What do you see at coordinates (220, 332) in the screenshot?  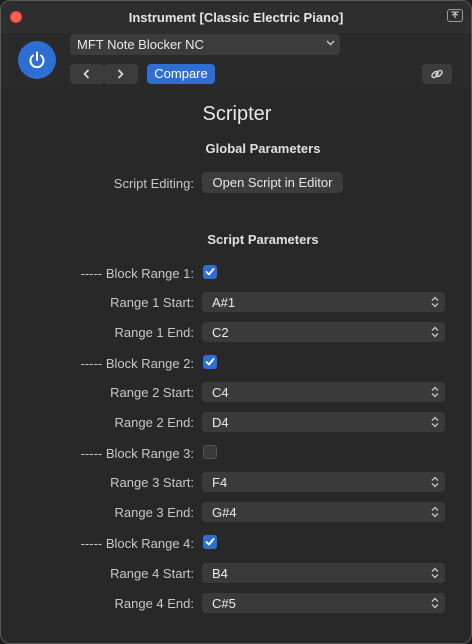 I see `range-1-end-value: C2` at bounding box center [220, 332].